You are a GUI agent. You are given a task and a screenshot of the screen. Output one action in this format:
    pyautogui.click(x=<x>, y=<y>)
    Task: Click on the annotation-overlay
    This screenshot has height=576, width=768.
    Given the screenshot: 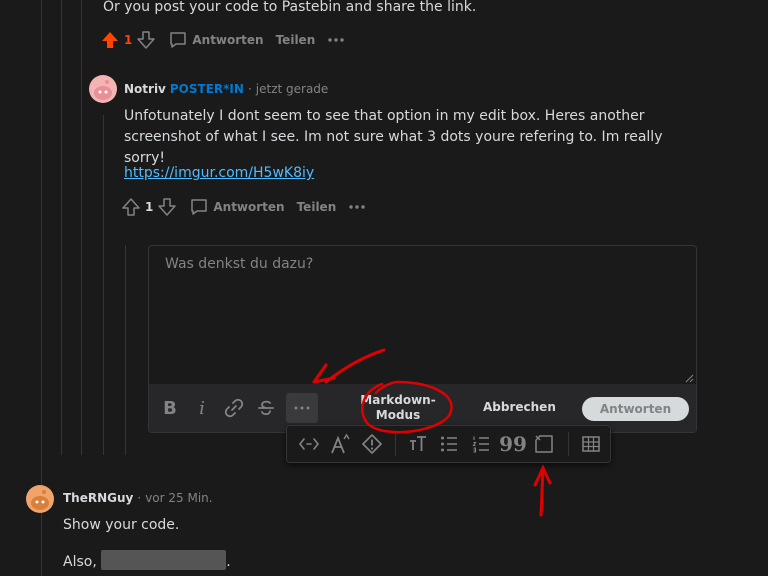 What is the action you would take?
    pyautogui.click(x=432, y=432)
    